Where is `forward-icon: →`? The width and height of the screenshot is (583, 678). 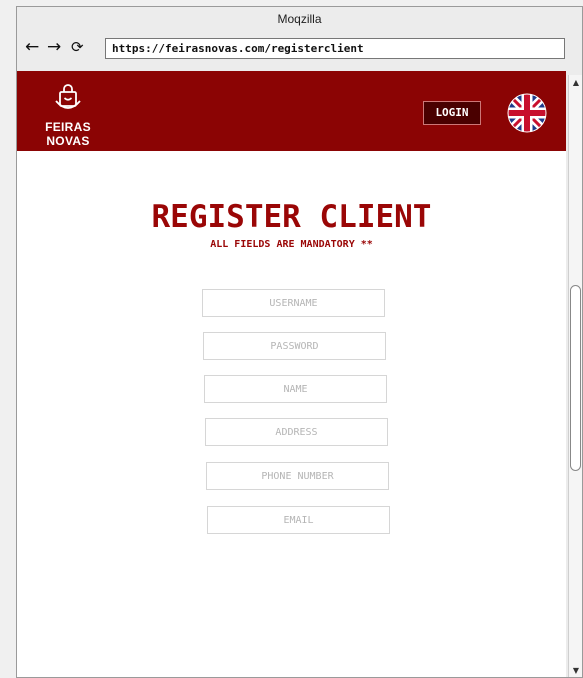
forward-icon: → is located at coordinates (54, 47).